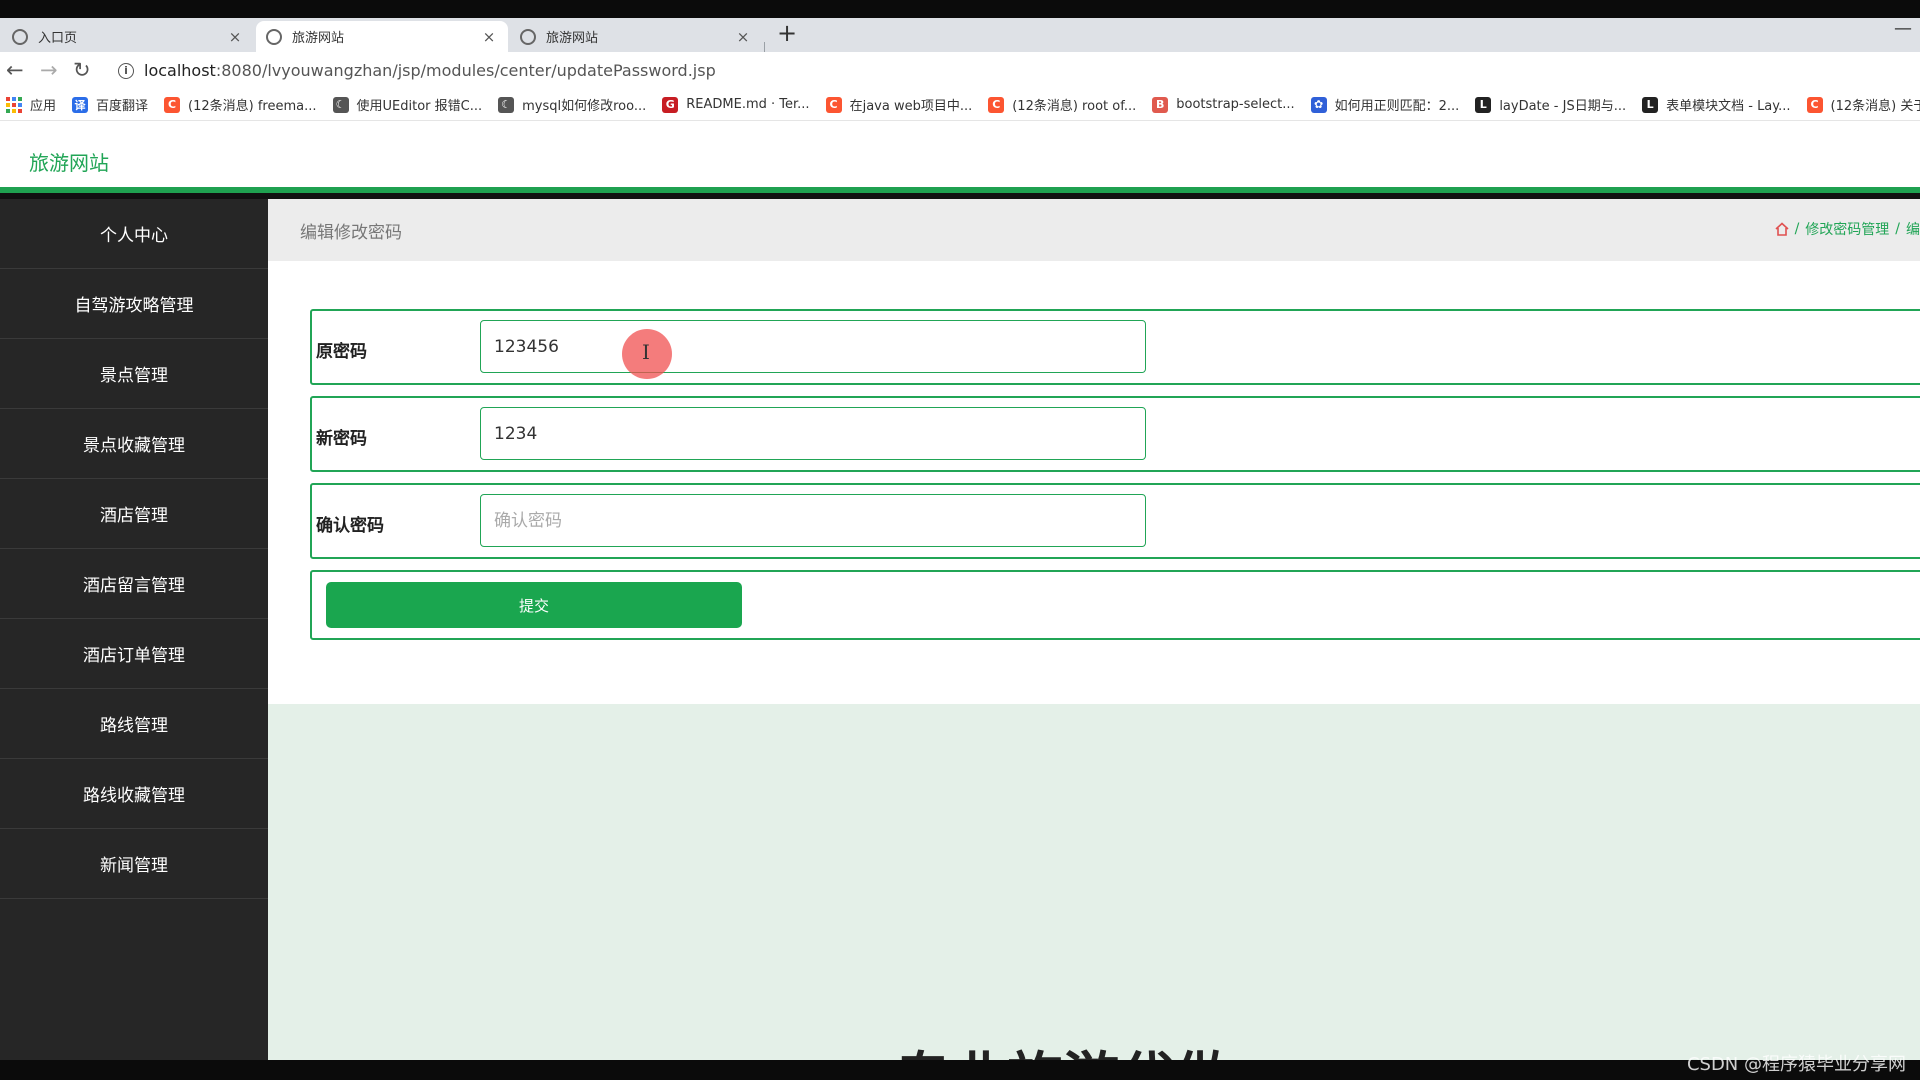  Describe the element at coordinates (49, 70) in the screenshot. I see `forward-arrow-icon: →` at that location.